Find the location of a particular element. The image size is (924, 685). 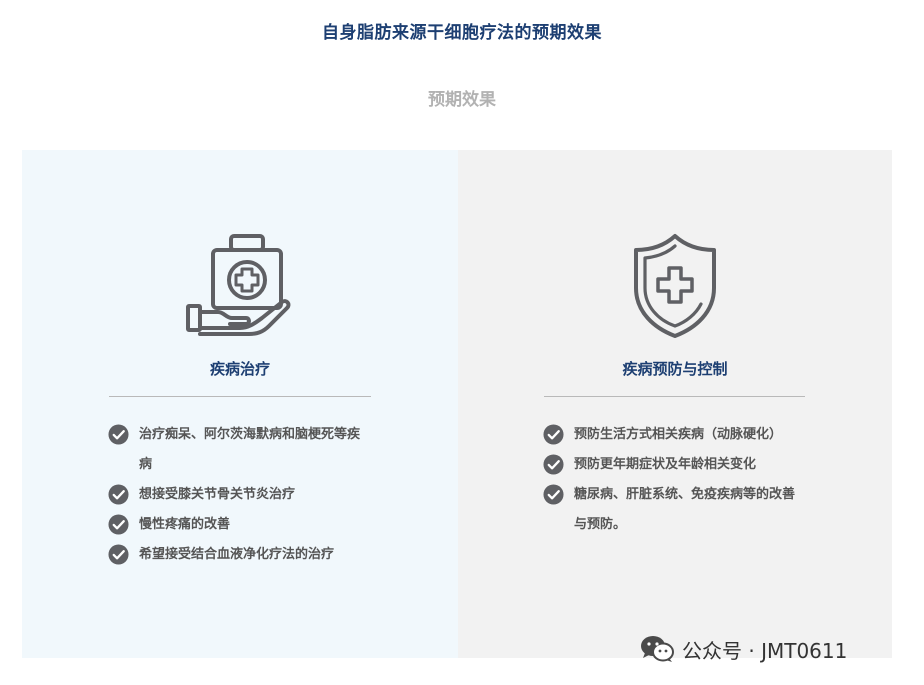

panel-heading: 疾病治疗 is located at coordinates (239, 369).